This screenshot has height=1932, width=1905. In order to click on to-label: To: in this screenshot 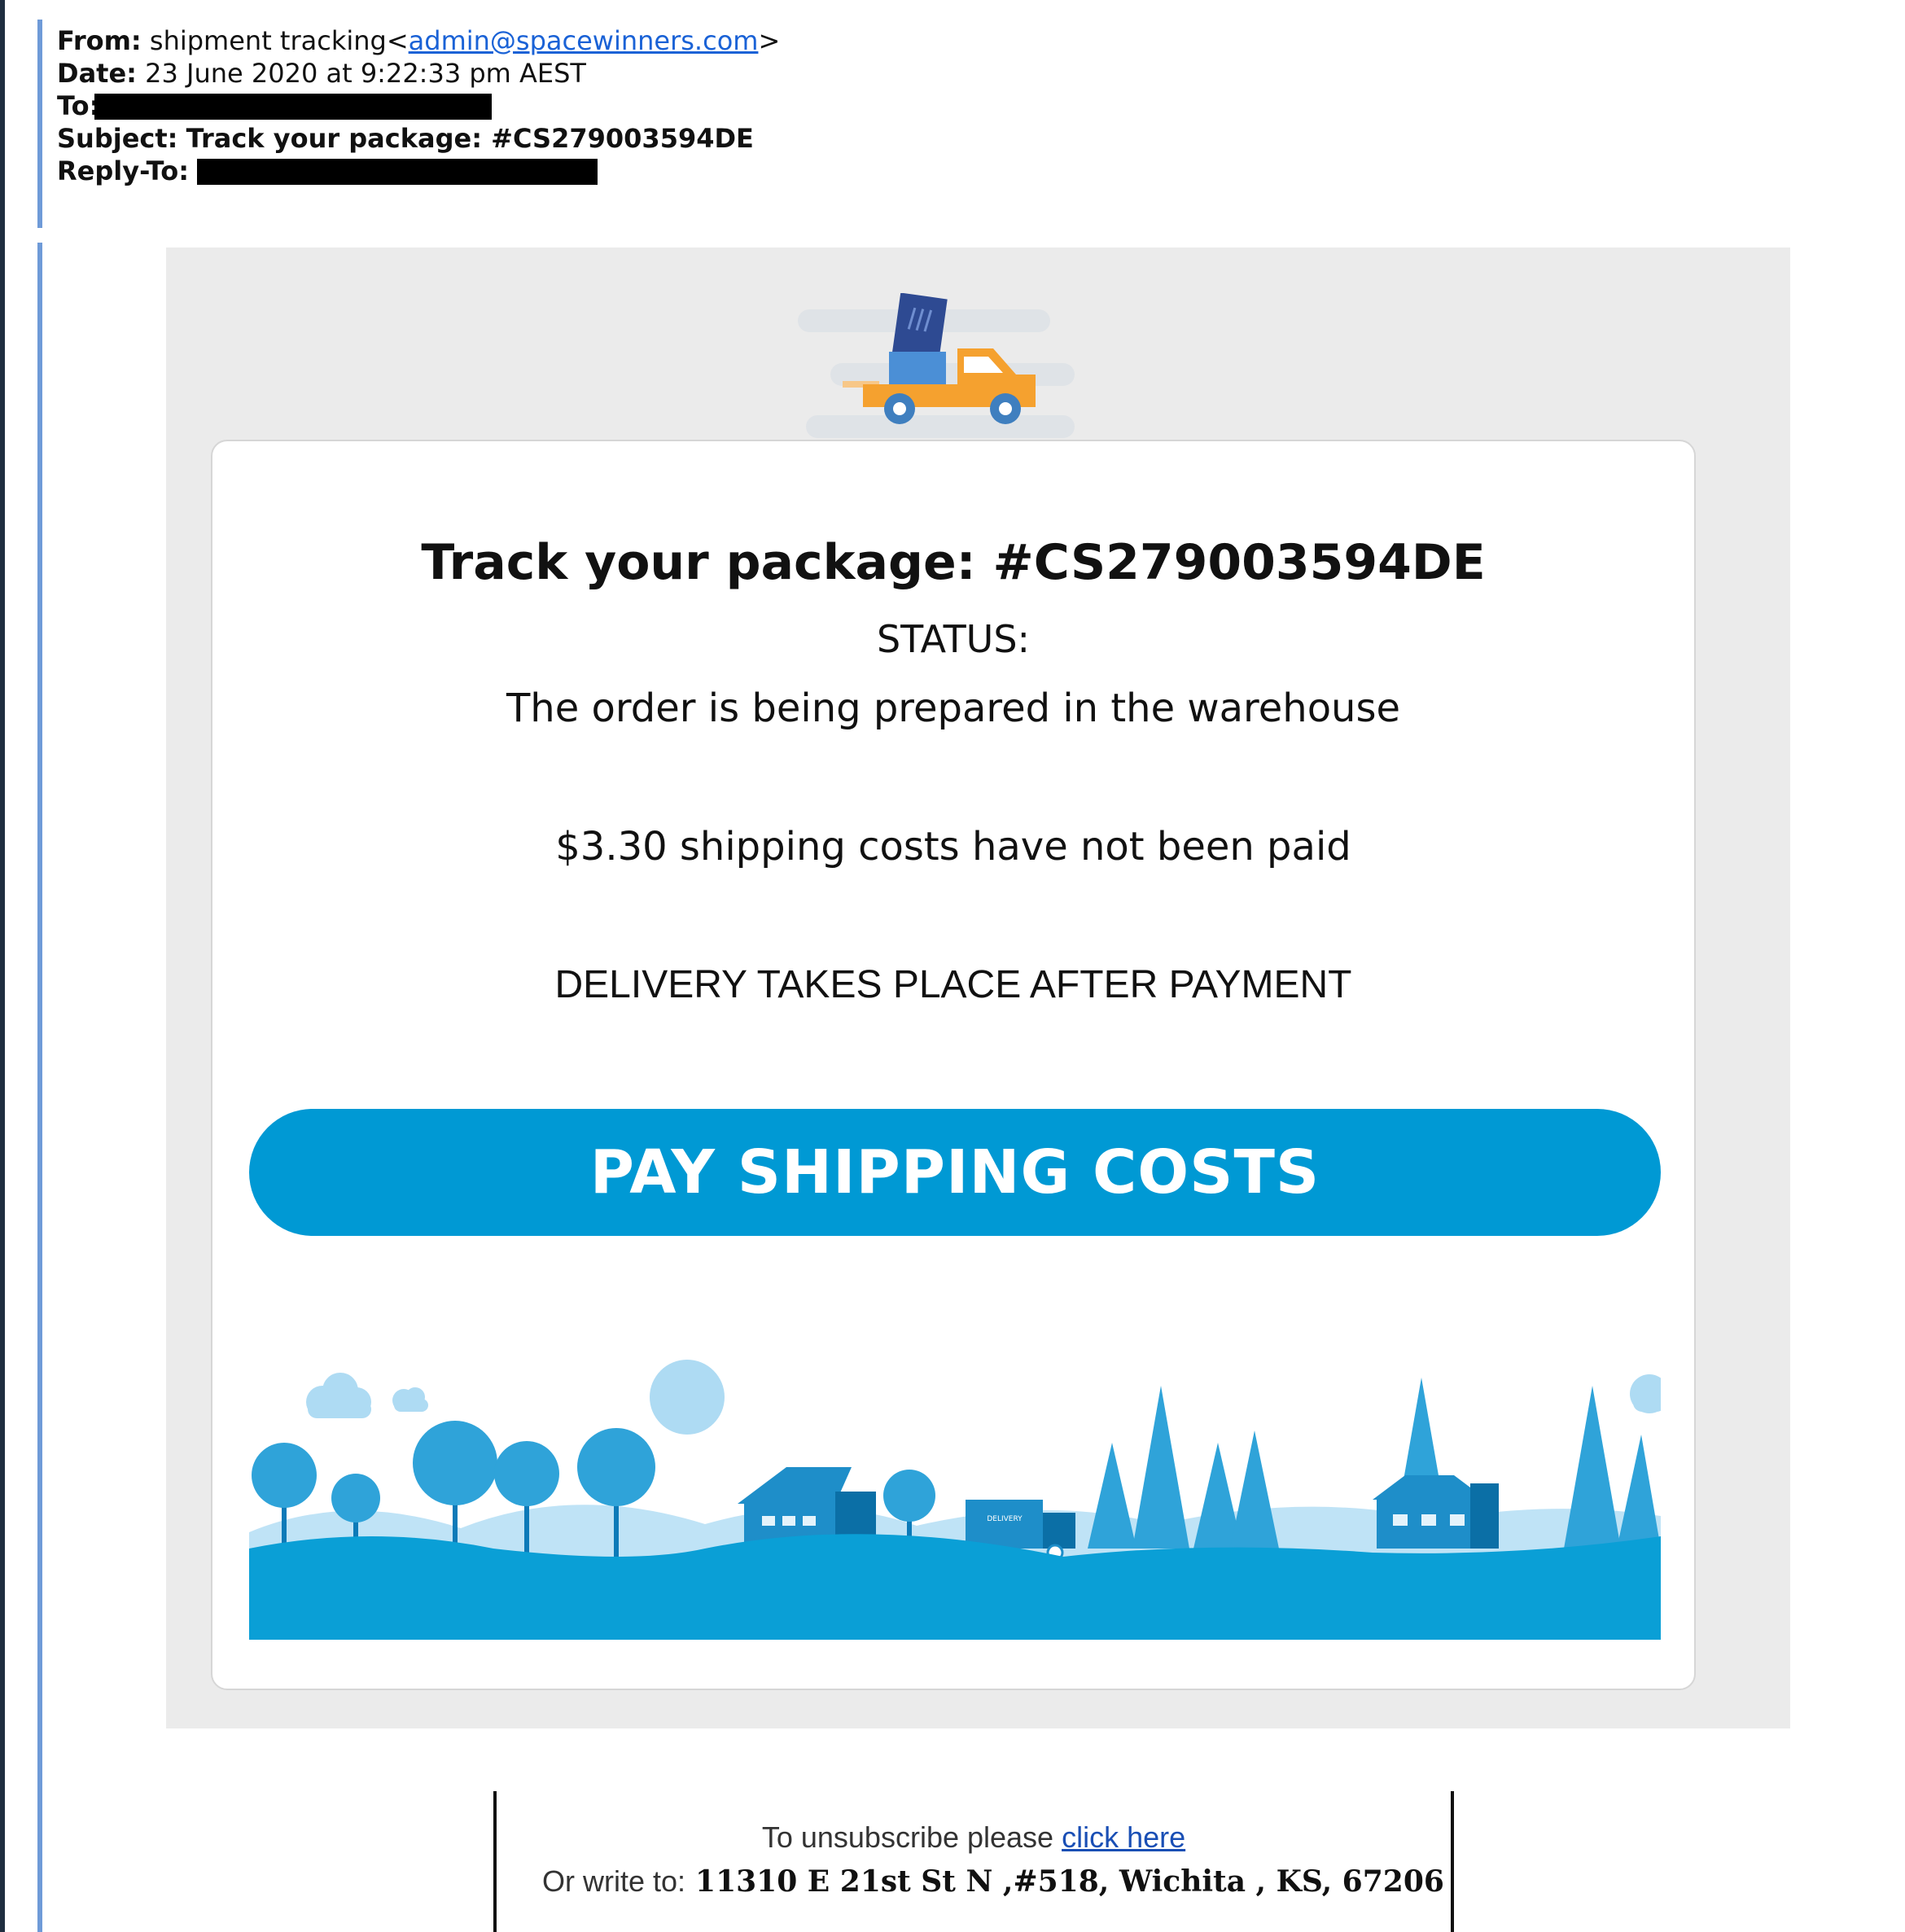, I will do `click(78, 106)`.